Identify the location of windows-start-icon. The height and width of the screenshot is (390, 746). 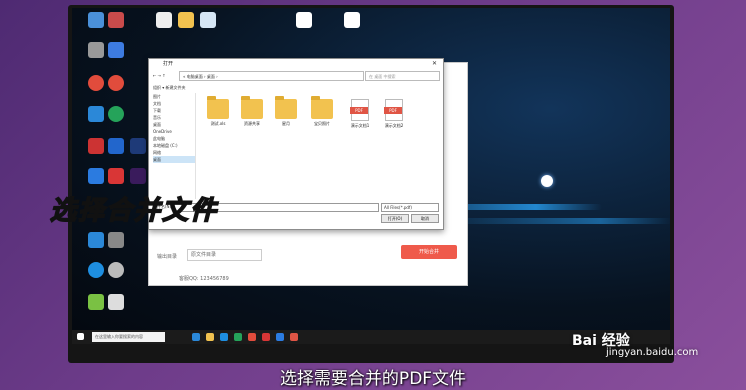
(80, 336).